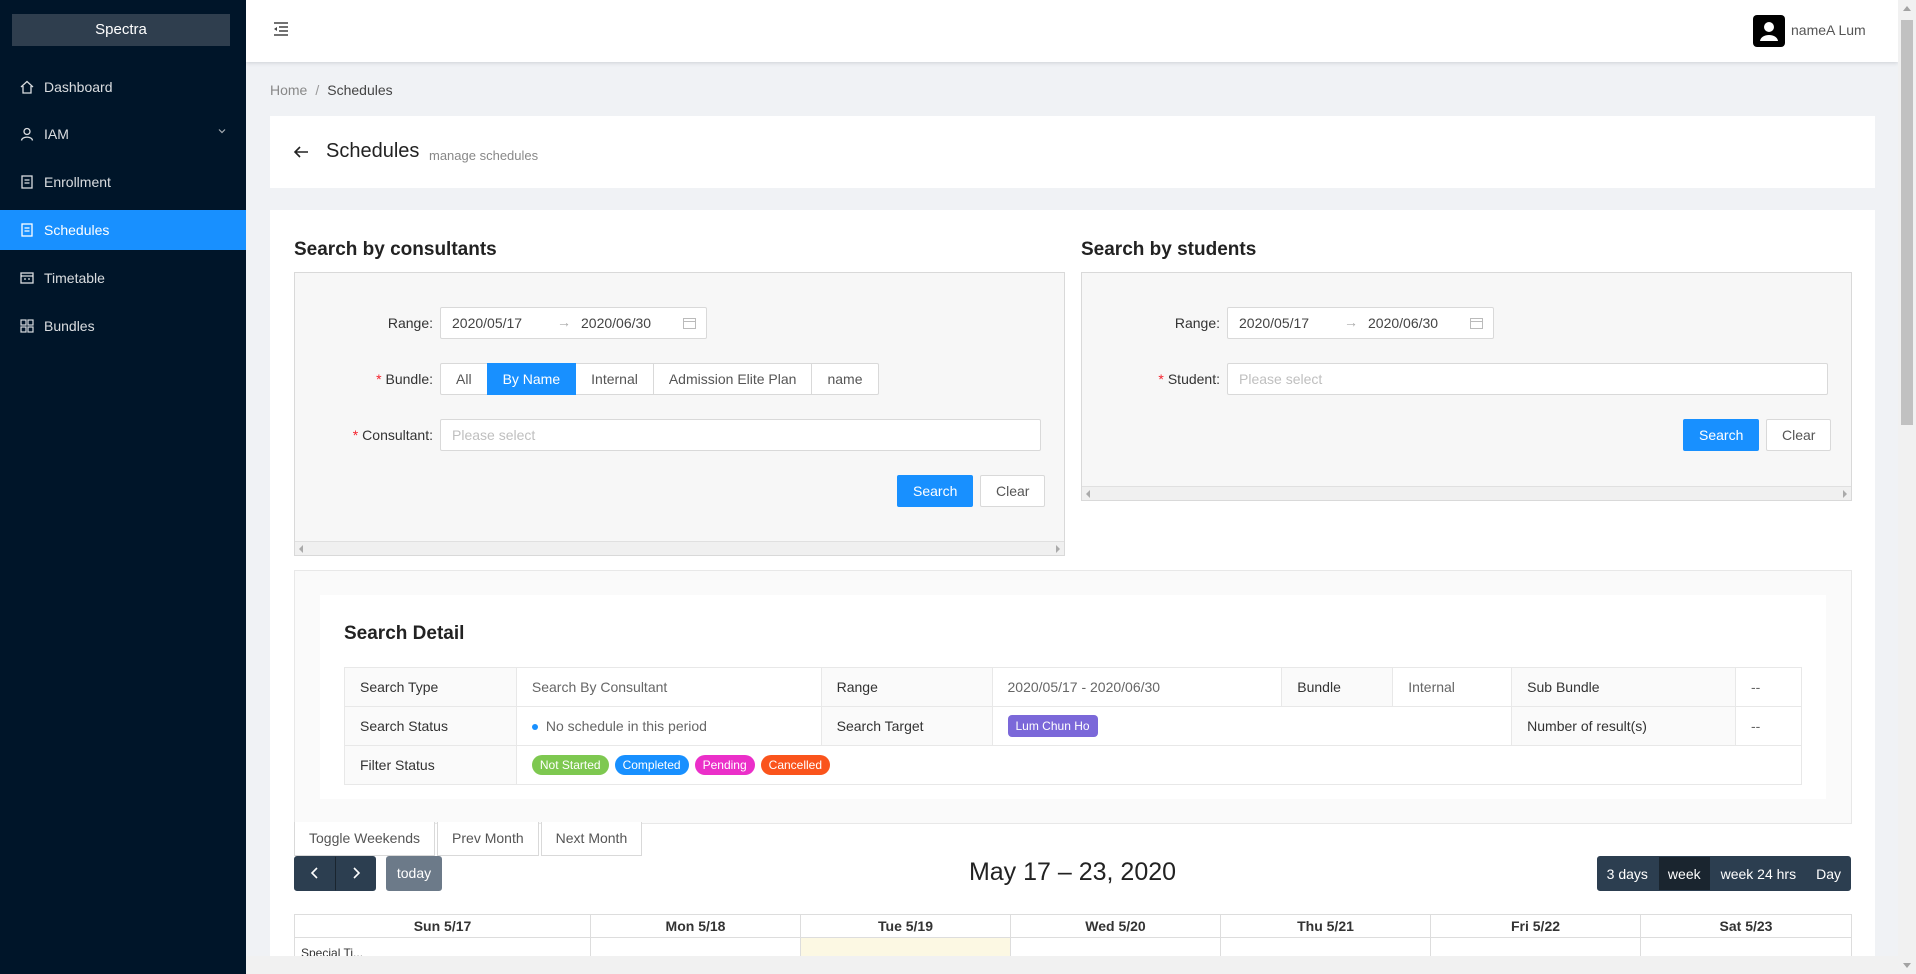 The image size is (1916, 974). Describe the element at coordinates (740, 435) in the screenshot. I see `consultant-select: Please select` at that location.